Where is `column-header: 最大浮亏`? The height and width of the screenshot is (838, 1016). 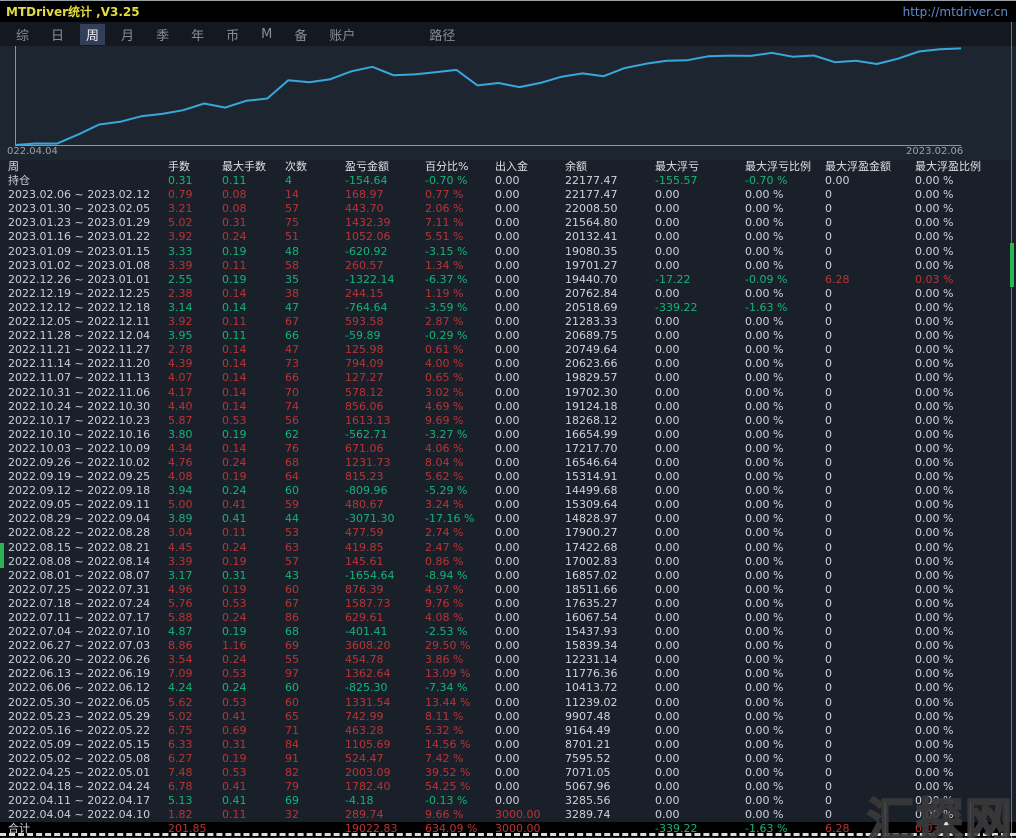 column-header: 最大浮亏 is located at coordinates (692, 167).